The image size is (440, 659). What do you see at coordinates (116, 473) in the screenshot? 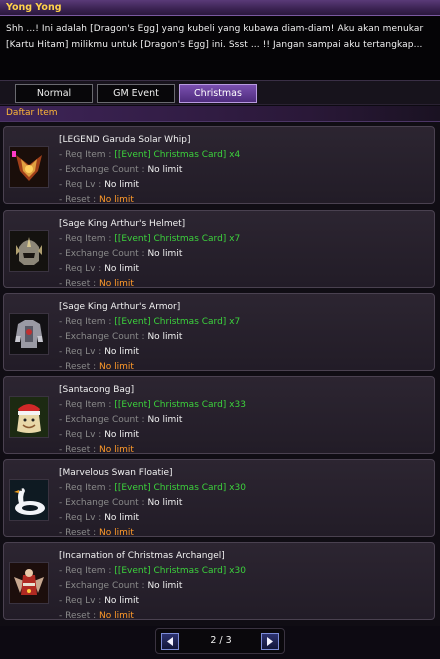
I see `item-name: [Marvelous Swan Floatie]` at bounding box center [116, 473].